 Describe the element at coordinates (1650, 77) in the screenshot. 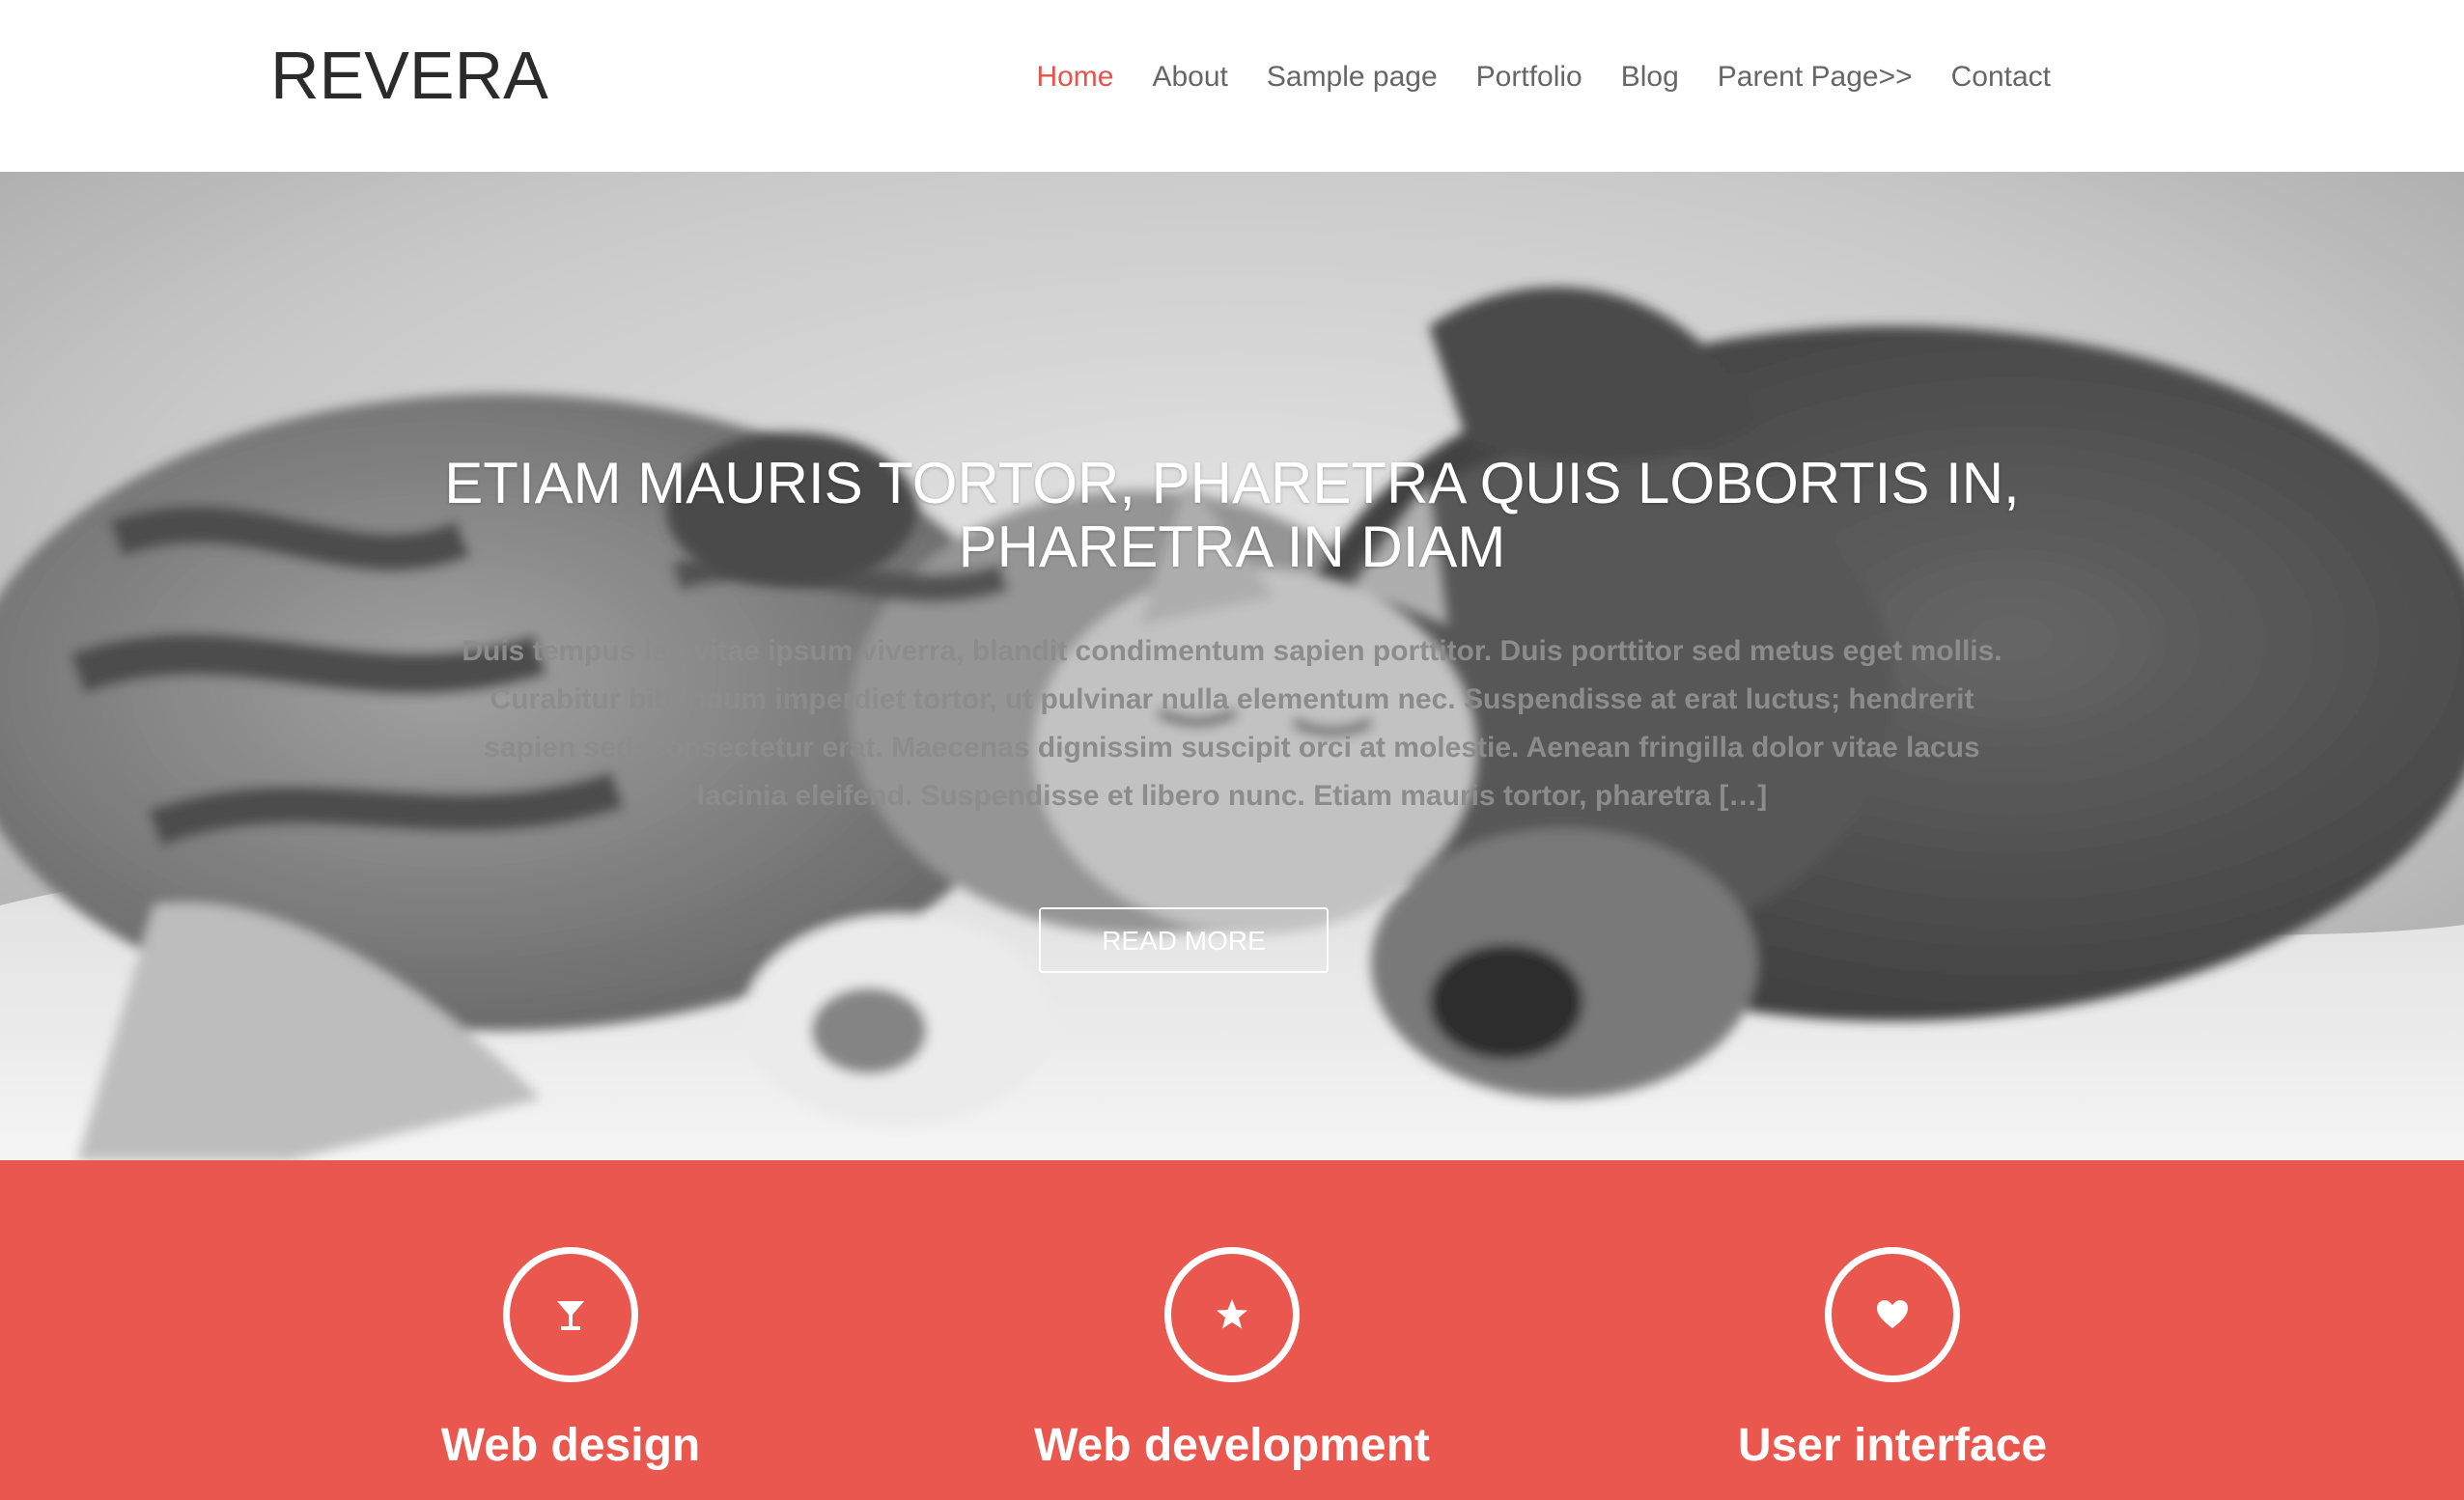

I see `nav-item-blog: Blog` at that location.